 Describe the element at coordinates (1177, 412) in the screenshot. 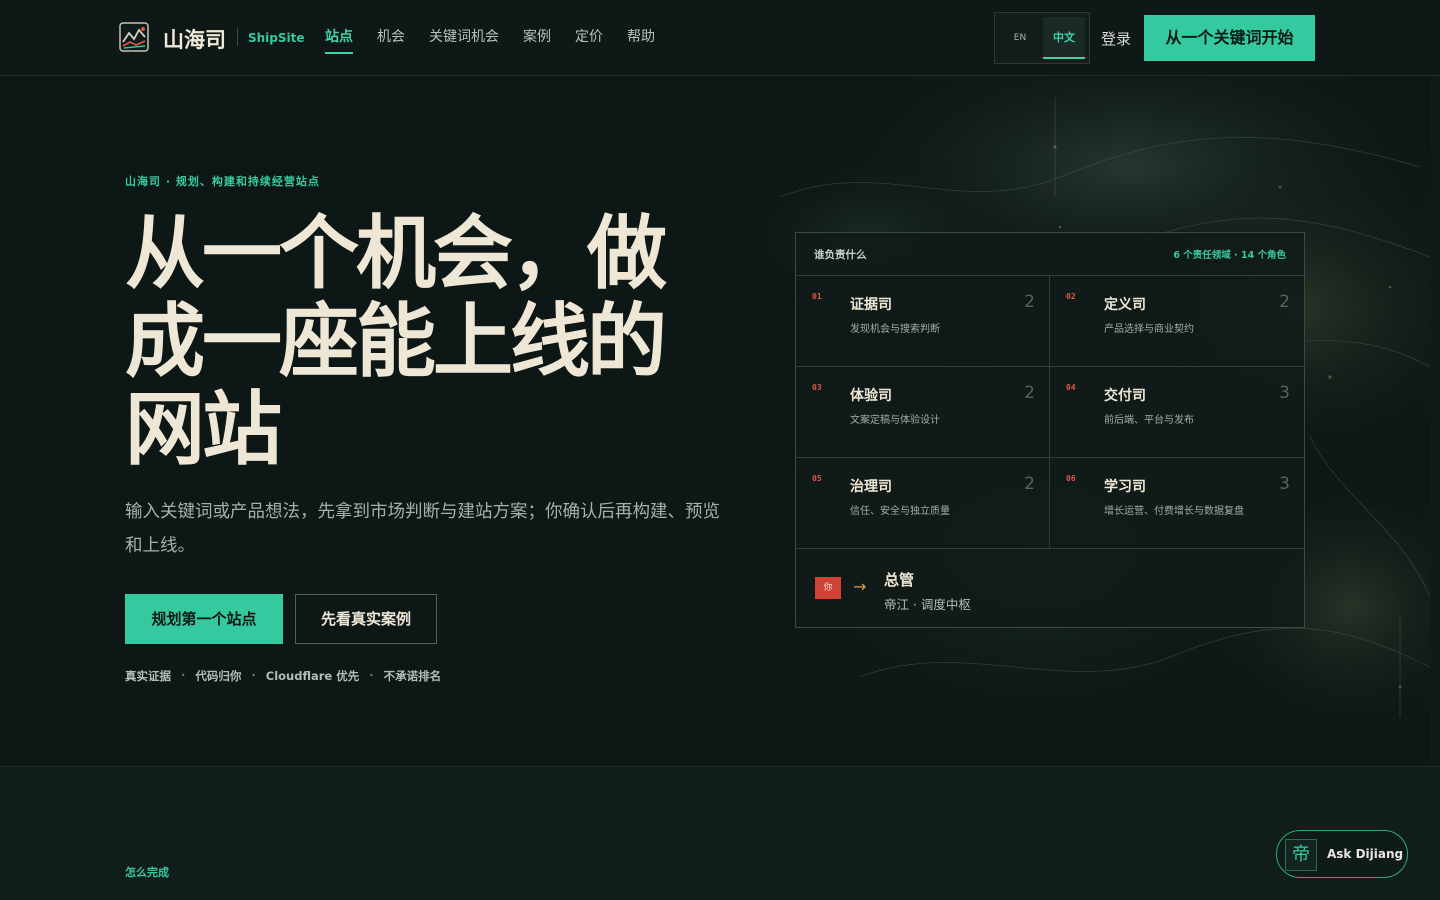

I see `department-card-delivery: 04 交付司 前后端、平台与发布 3` at that location.